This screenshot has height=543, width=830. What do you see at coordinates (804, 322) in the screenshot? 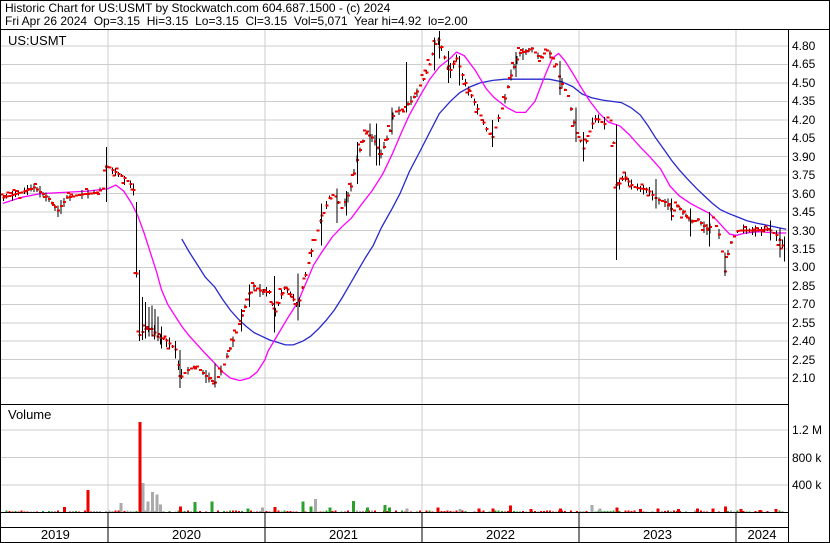
I see `price-axis-label: 2.55` at bounding box center [804, 322].